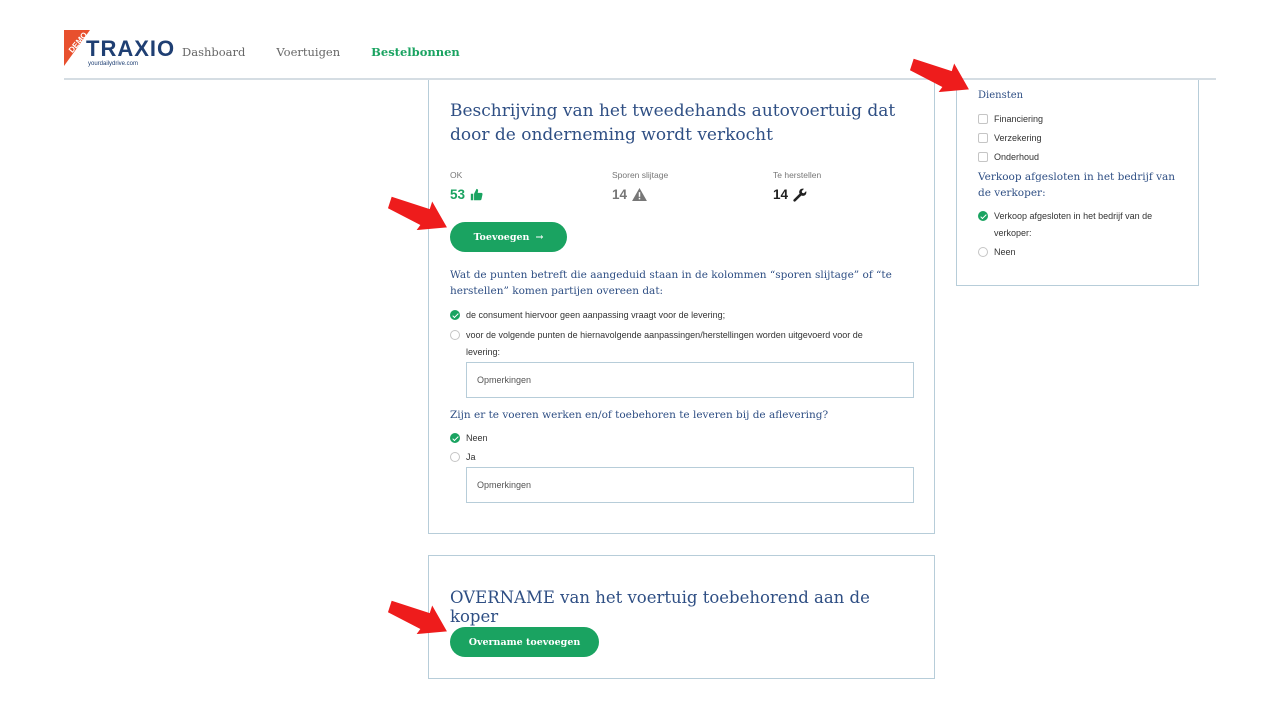 The image size is (1280, 720). Describe the element at coordinates (640, 186) in the screenshot. I see `stat-wear: Sporen slijtage 14` at that location.